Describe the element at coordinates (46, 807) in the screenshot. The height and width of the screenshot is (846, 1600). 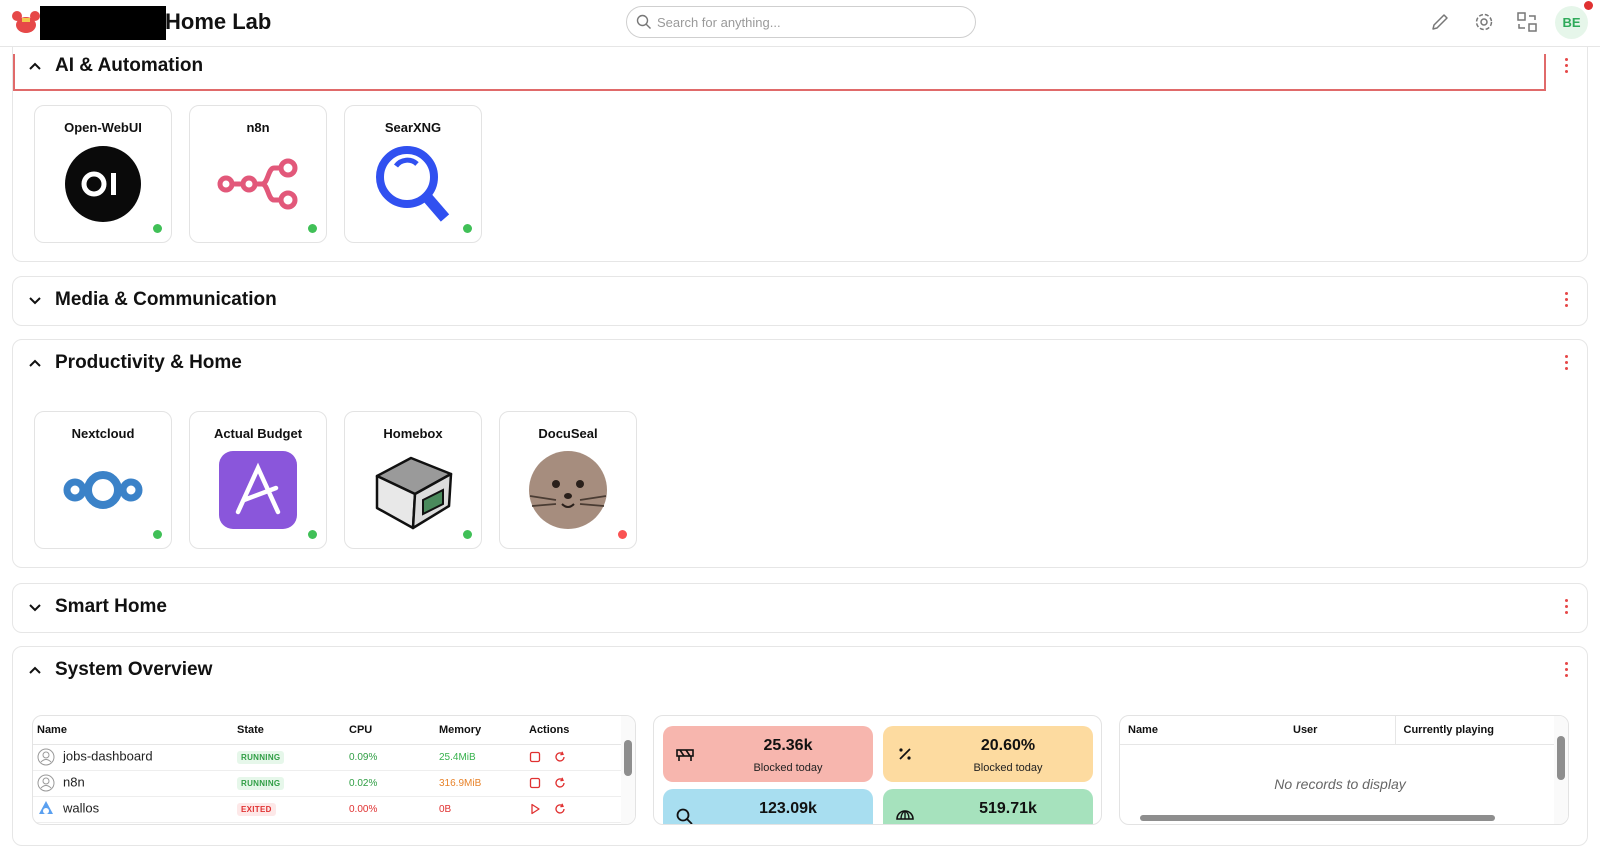
I see `wallos-icon` at that location.